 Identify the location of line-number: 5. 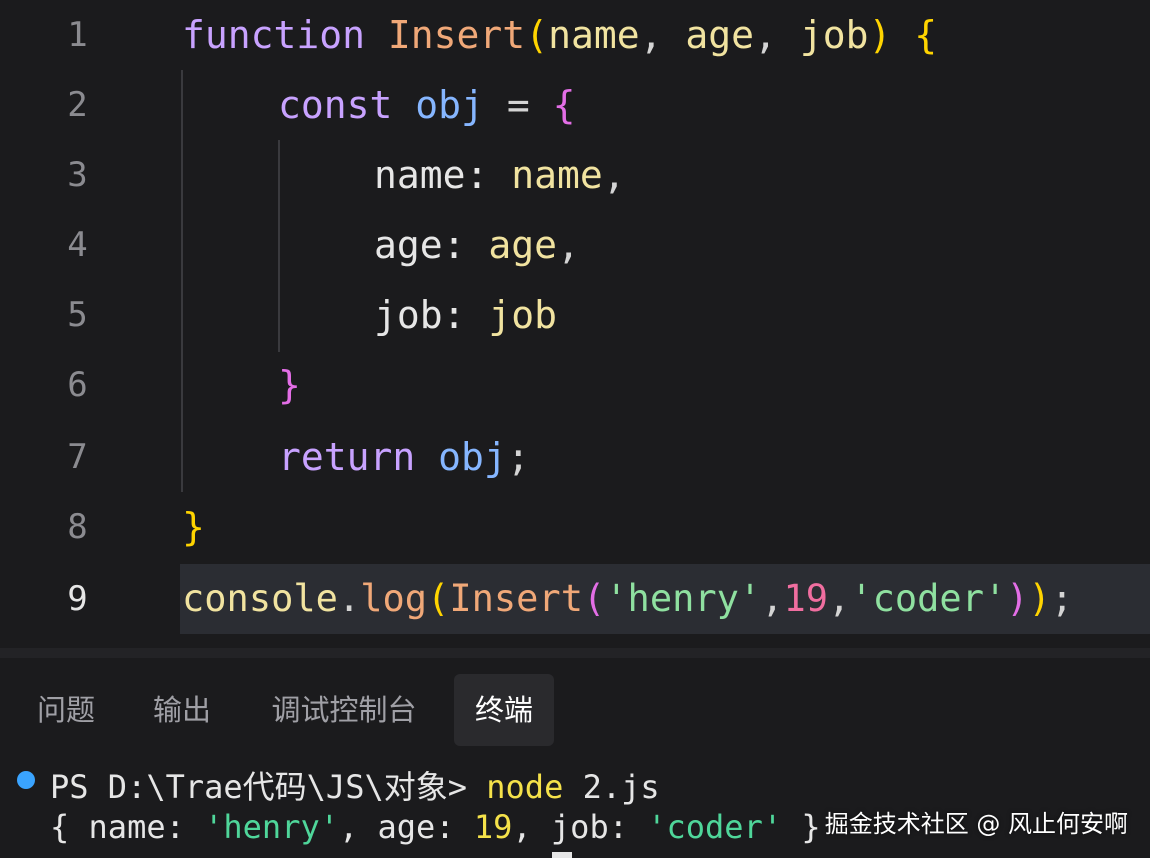
(77, 315).